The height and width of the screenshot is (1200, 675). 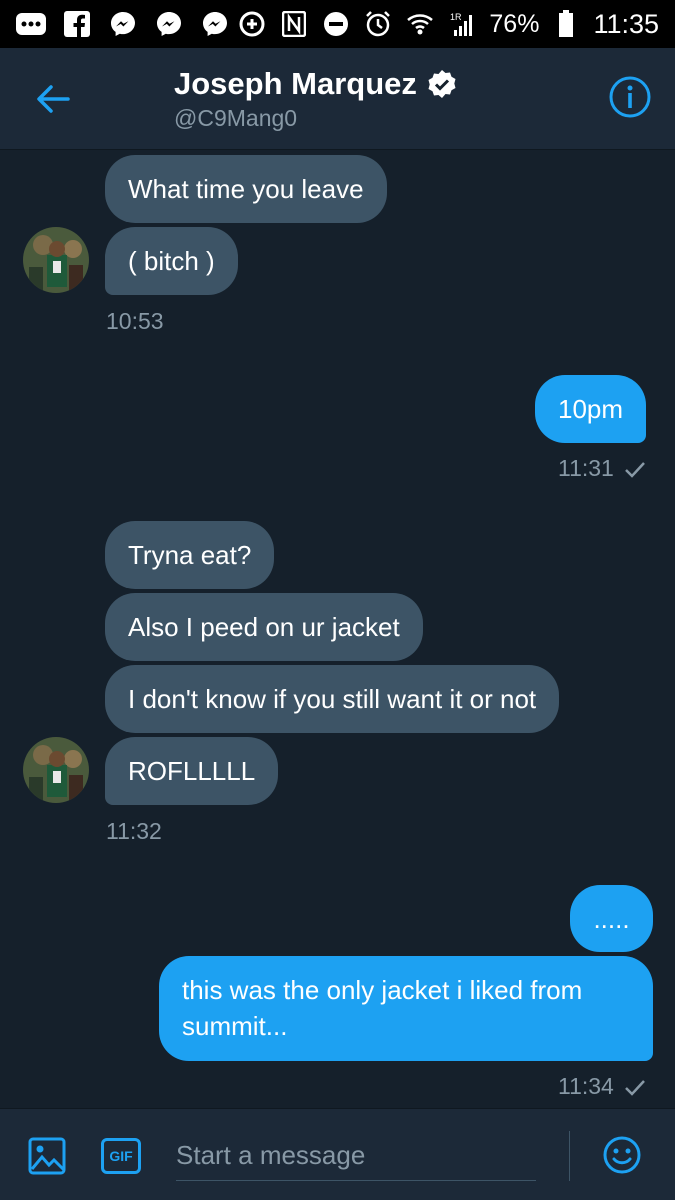 I want to click on message-text: I don't know if you still want it or not, so click(x=332, y=699).